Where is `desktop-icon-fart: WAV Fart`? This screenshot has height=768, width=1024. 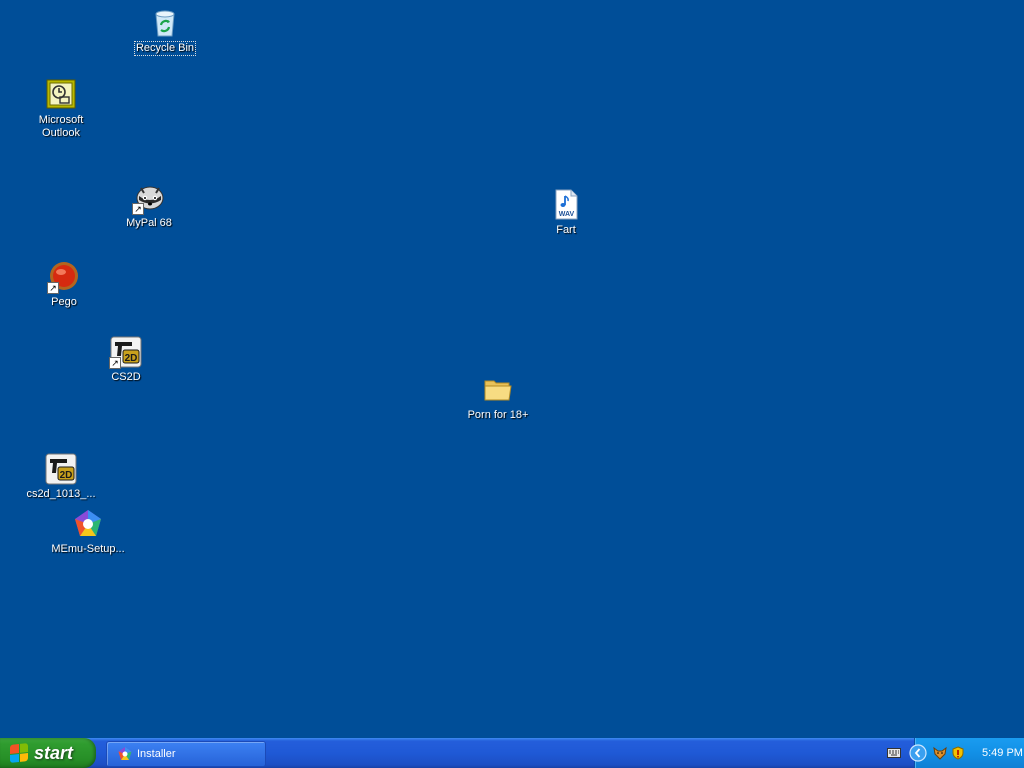 desktop-icon-fart: WAV Fart is located at coordinates (566, 213).